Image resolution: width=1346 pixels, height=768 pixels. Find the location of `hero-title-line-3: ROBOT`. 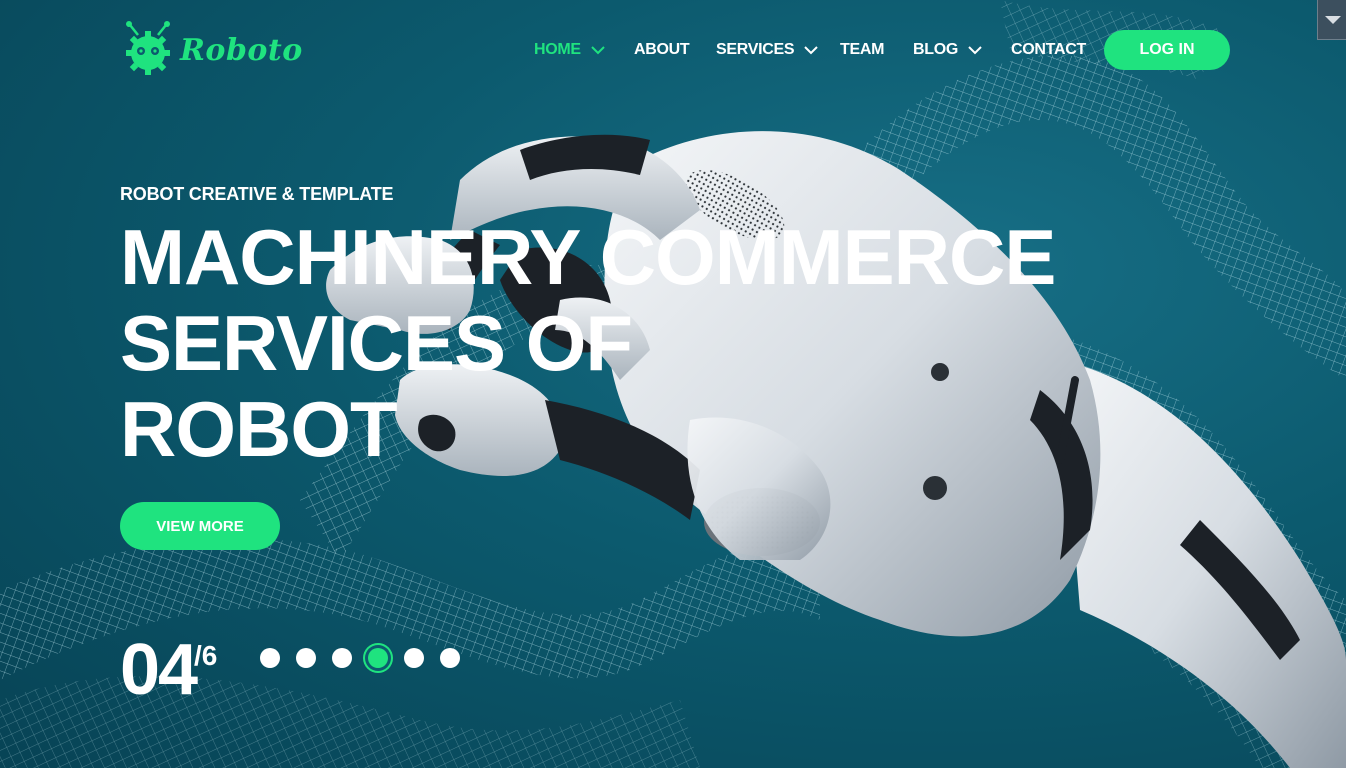

hero-title-line-3: ROBOT is located at coordinates (259, 429).